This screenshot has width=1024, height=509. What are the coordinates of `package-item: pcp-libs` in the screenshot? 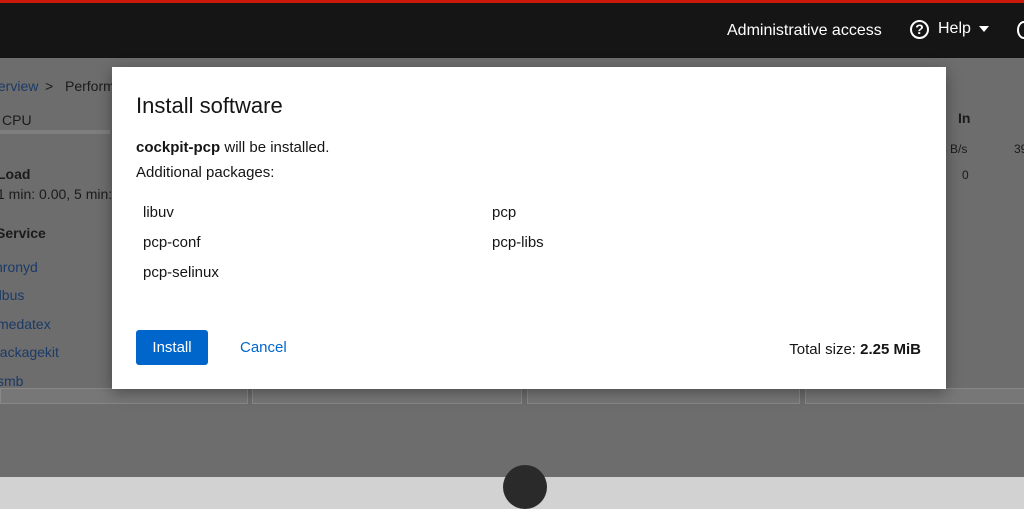 It's located at (518, 242).